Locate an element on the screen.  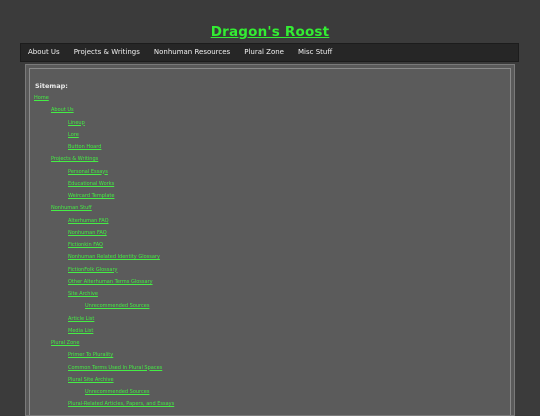
sitemap-link: Plural Zone is located at coordinates (65, 343).